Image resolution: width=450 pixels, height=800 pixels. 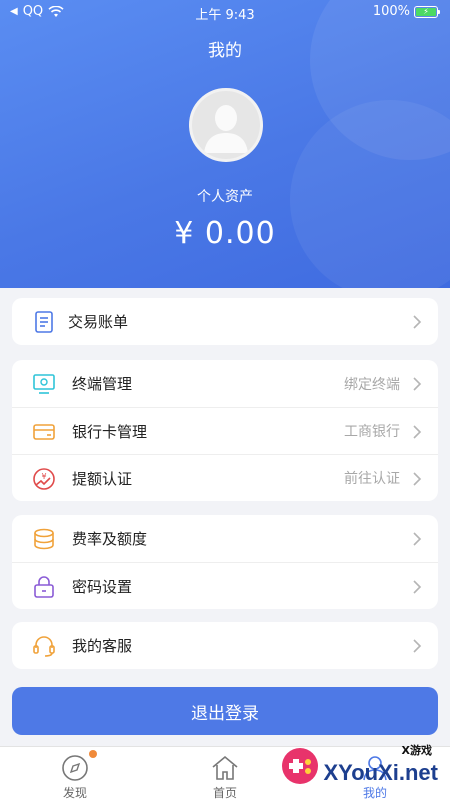 What do you see at coordinates (75, 768) in the screenshot?
I see `compass-icon` at bounding box center [75, 768].